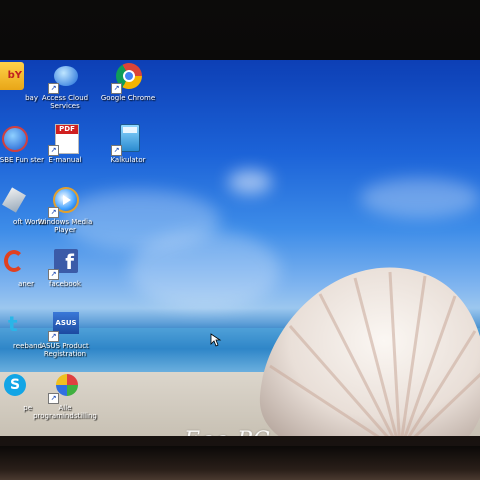 This screenshot has width=480, height=480. What do you see at coordinates (127, 140) in the screenshot?
I see `calculator-icon: ↗` at bounding box center [127, 140].